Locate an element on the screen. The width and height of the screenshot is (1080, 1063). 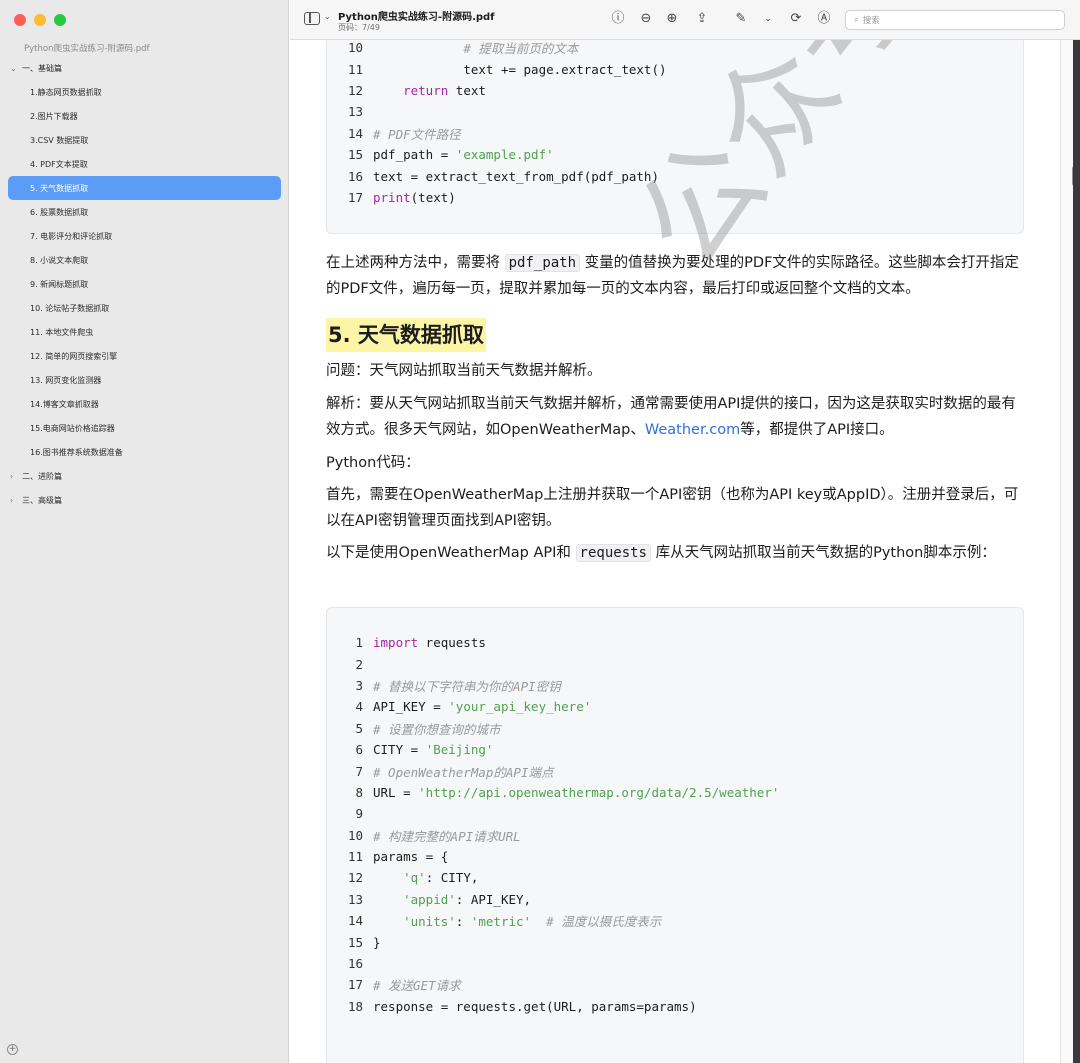
annotate-icon: Ⓐ is located at coordinates (824, 19).